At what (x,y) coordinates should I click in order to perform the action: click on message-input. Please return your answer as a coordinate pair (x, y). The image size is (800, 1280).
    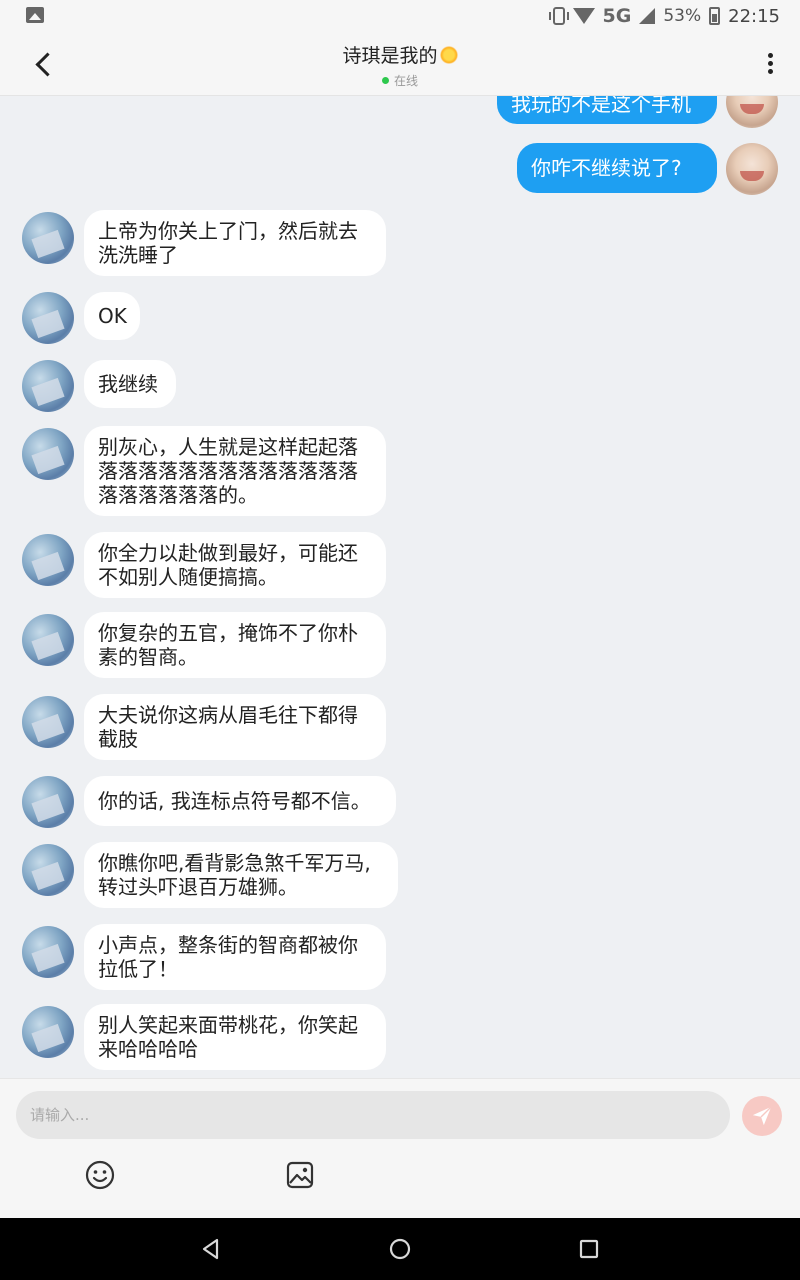
    Looking at the image, I should click on (373, 1115).